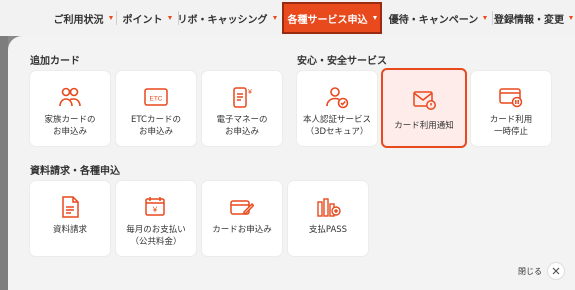  Describe the element at coordinates (69, 230) in the screenshot. I see `card-label: 資料請求` at that location.